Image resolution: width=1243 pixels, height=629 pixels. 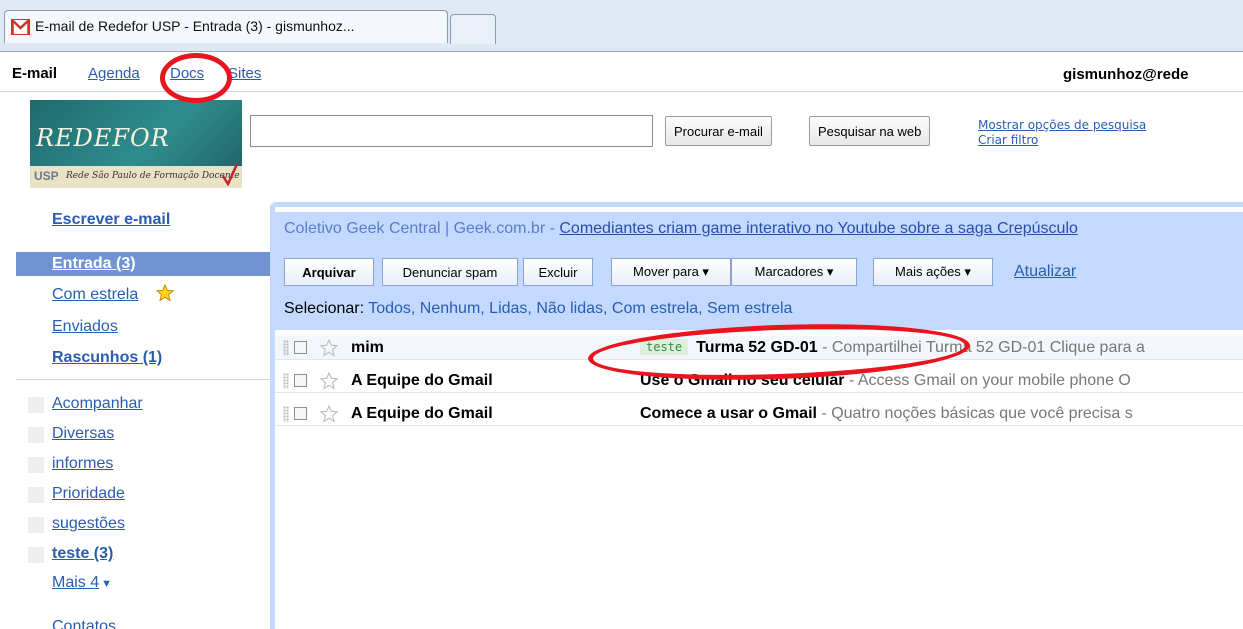 I want to click on sidebar-label-sugestoes: sugestões, so click(x=88, y=524).